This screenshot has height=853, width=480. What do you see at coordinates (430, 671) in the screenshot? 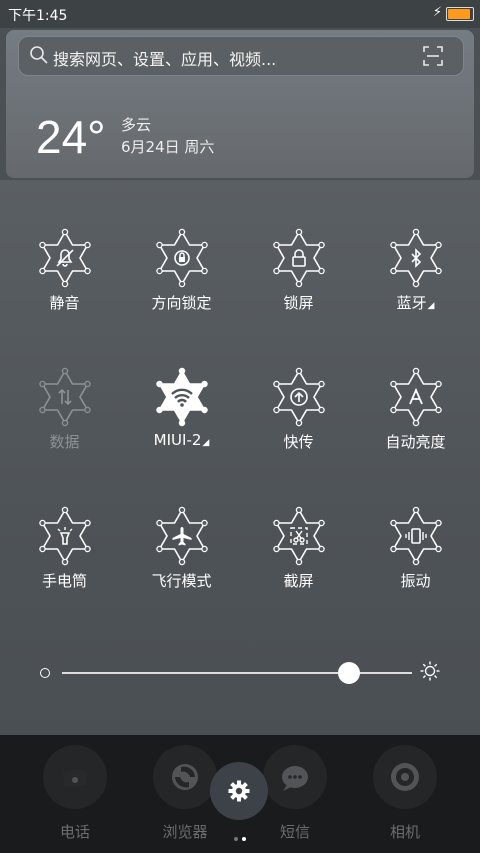
I see `brightness-high-icon` at bounding box center [430, 671].